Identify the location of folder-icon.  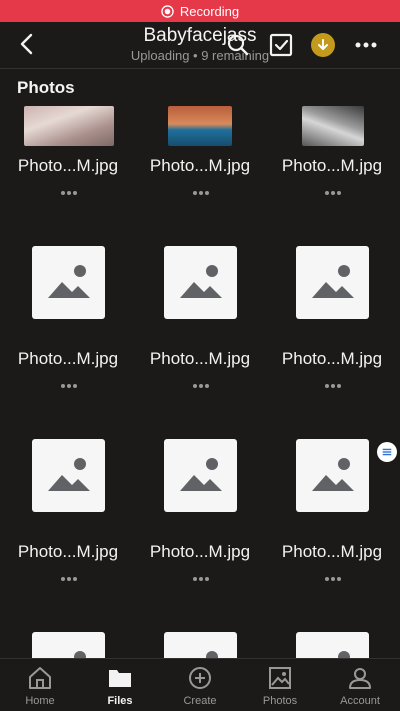
(120, 678).